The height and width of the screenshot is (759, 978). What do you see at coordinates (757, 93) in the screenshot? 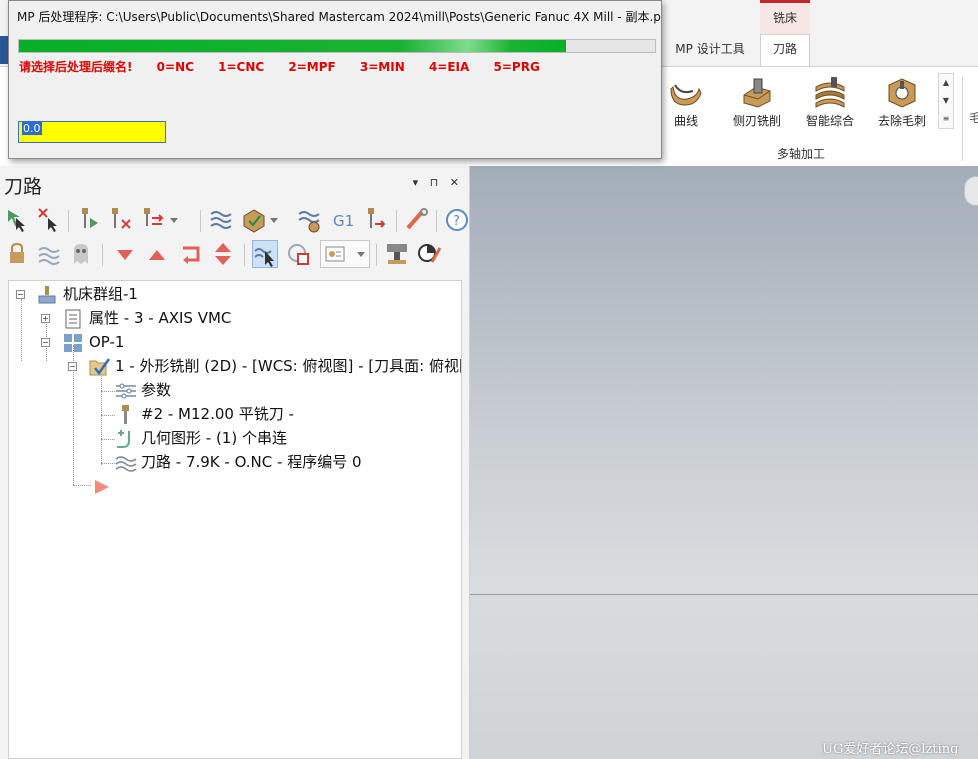
I see `swarf-milling-icon` at bounding box center [757, 93].